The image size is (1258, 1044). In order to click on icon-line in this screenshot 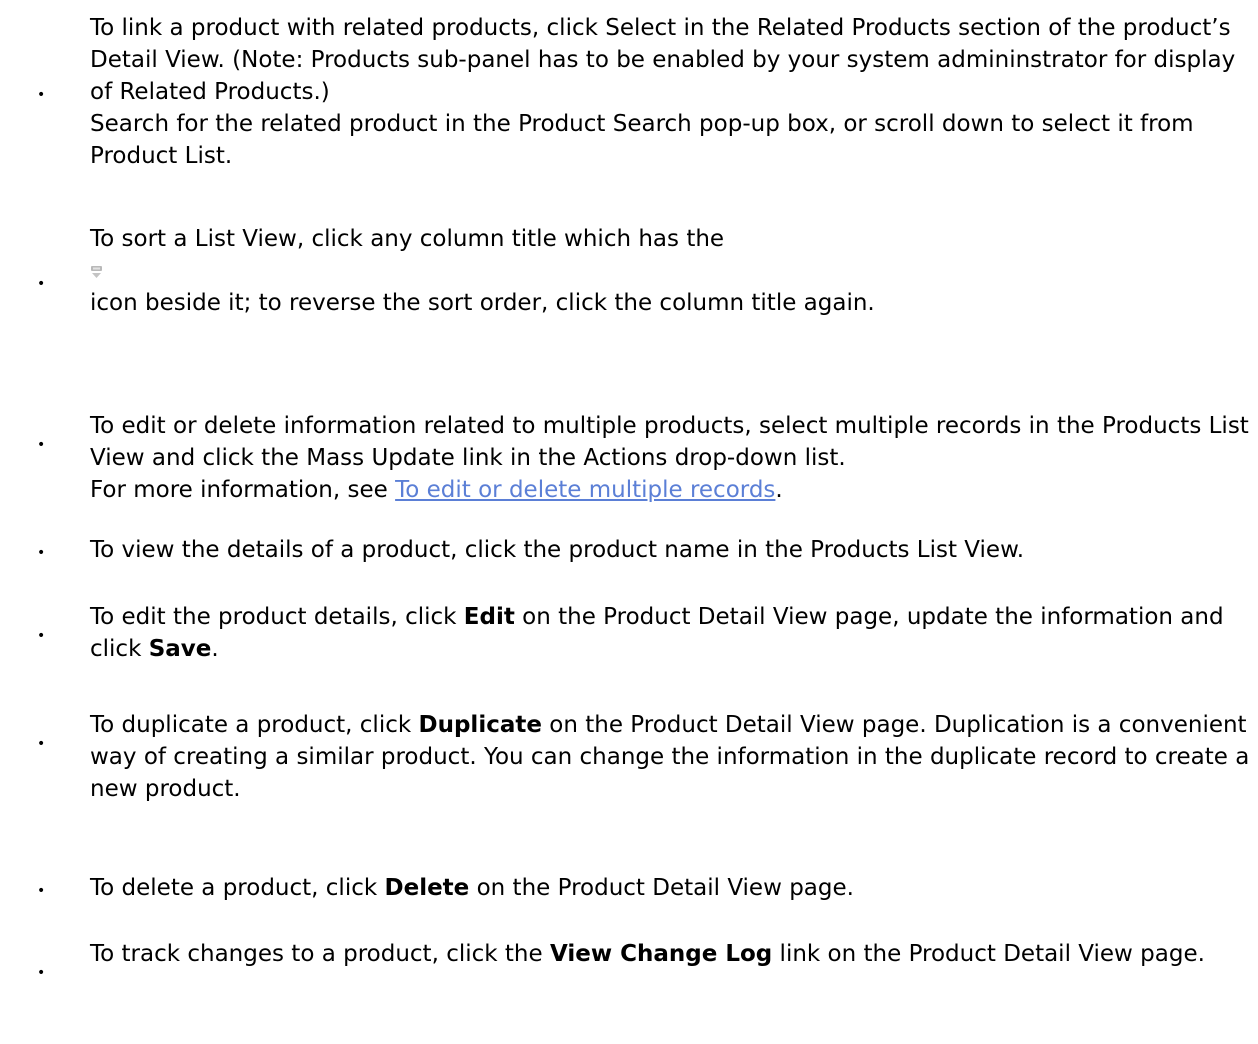, I will do `click(670, 271)`.